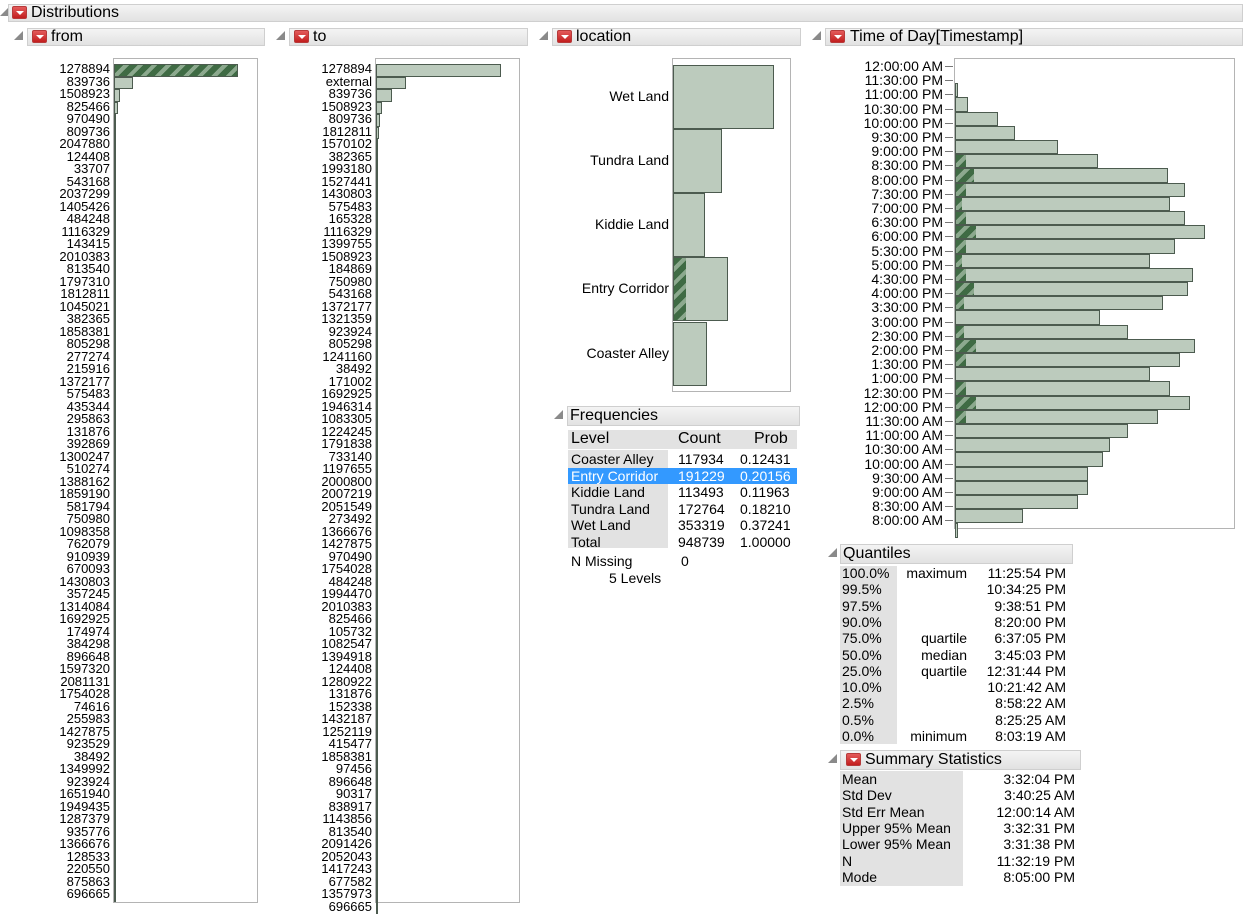 The height and width of the screenshot is (914, 1243). Describe the element at coordinates (629, 160) in the screenshot. I see `location-label-1: Tundra Land` at that location.